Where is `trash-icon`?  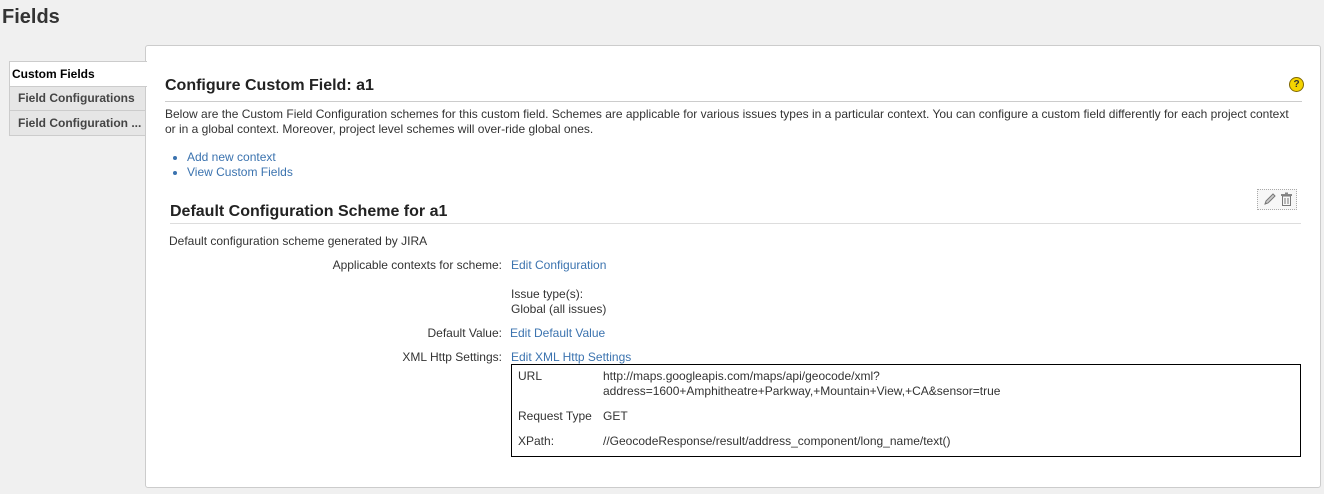
trash-icon is located at coordinates (1286, 200).